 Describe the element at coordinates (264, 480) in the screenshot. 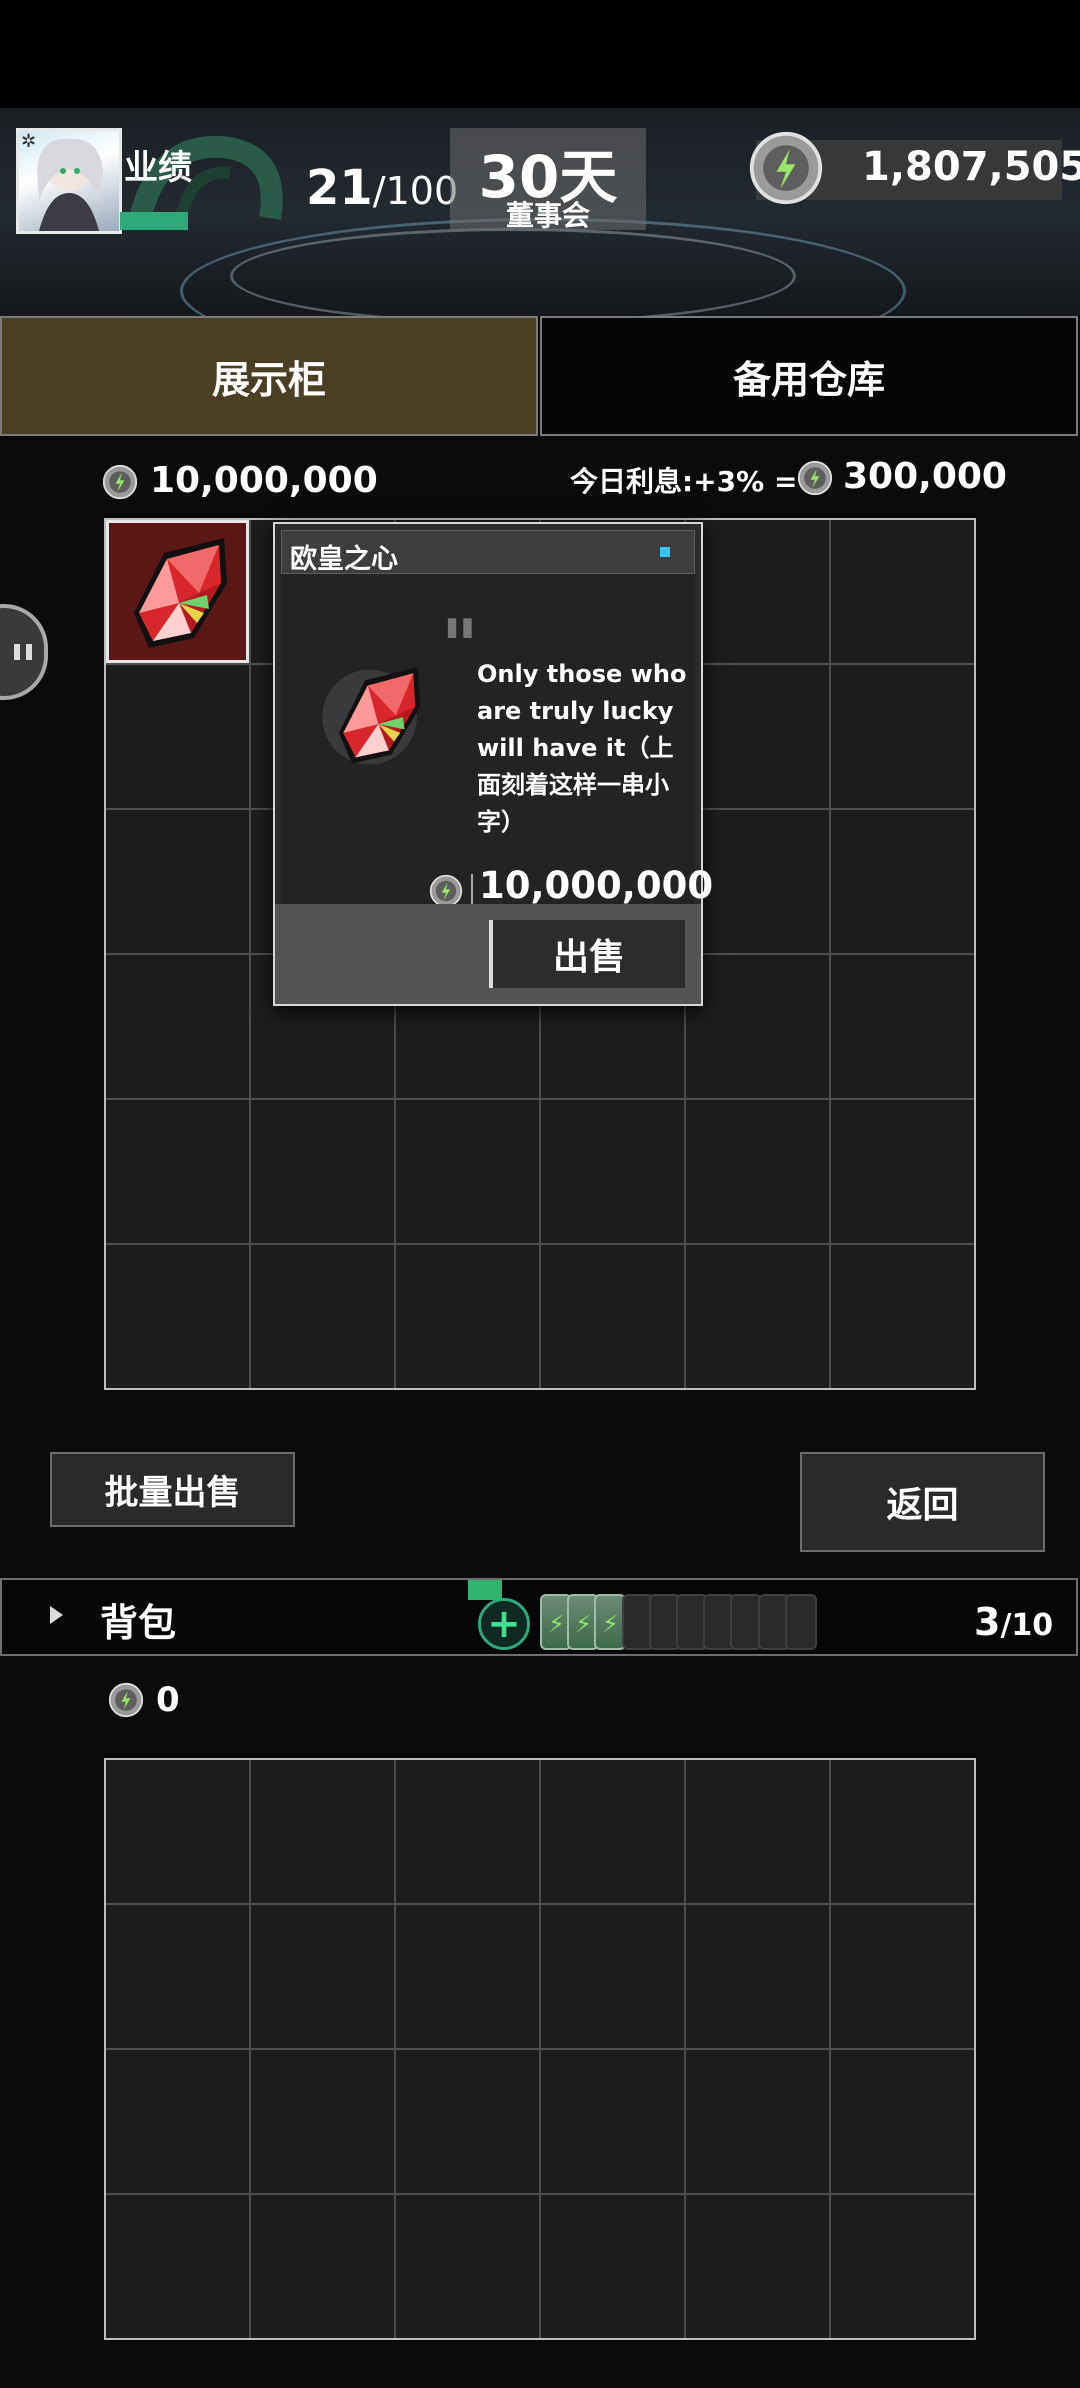

I see `showcase-total-value: 10,000,000` at that location.